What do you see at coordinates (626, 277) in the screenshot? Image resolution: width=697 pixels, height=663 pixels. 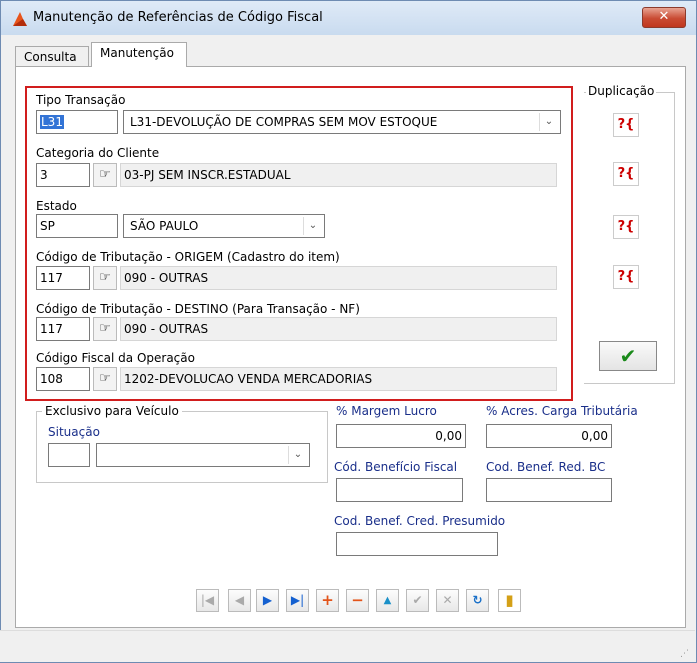 I see `duplicate-trib-origem-button: ?{` at bounding box center [626, 277].